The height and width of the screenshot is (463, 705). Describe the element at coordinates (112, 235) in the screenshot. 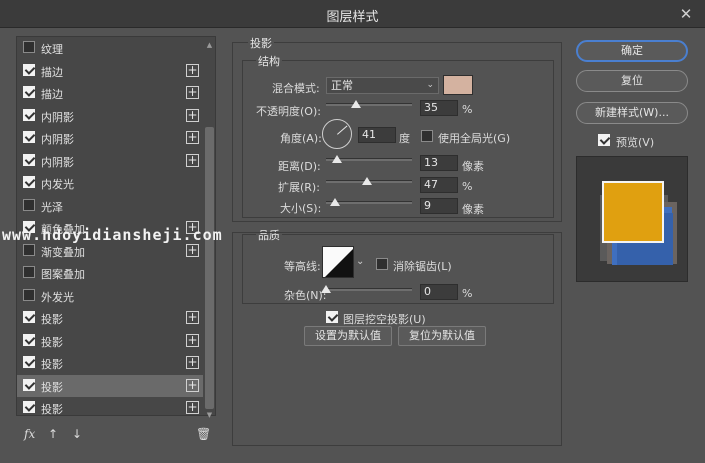

I see `watermark-text: www.hdoyidiansheji.com` at that location.